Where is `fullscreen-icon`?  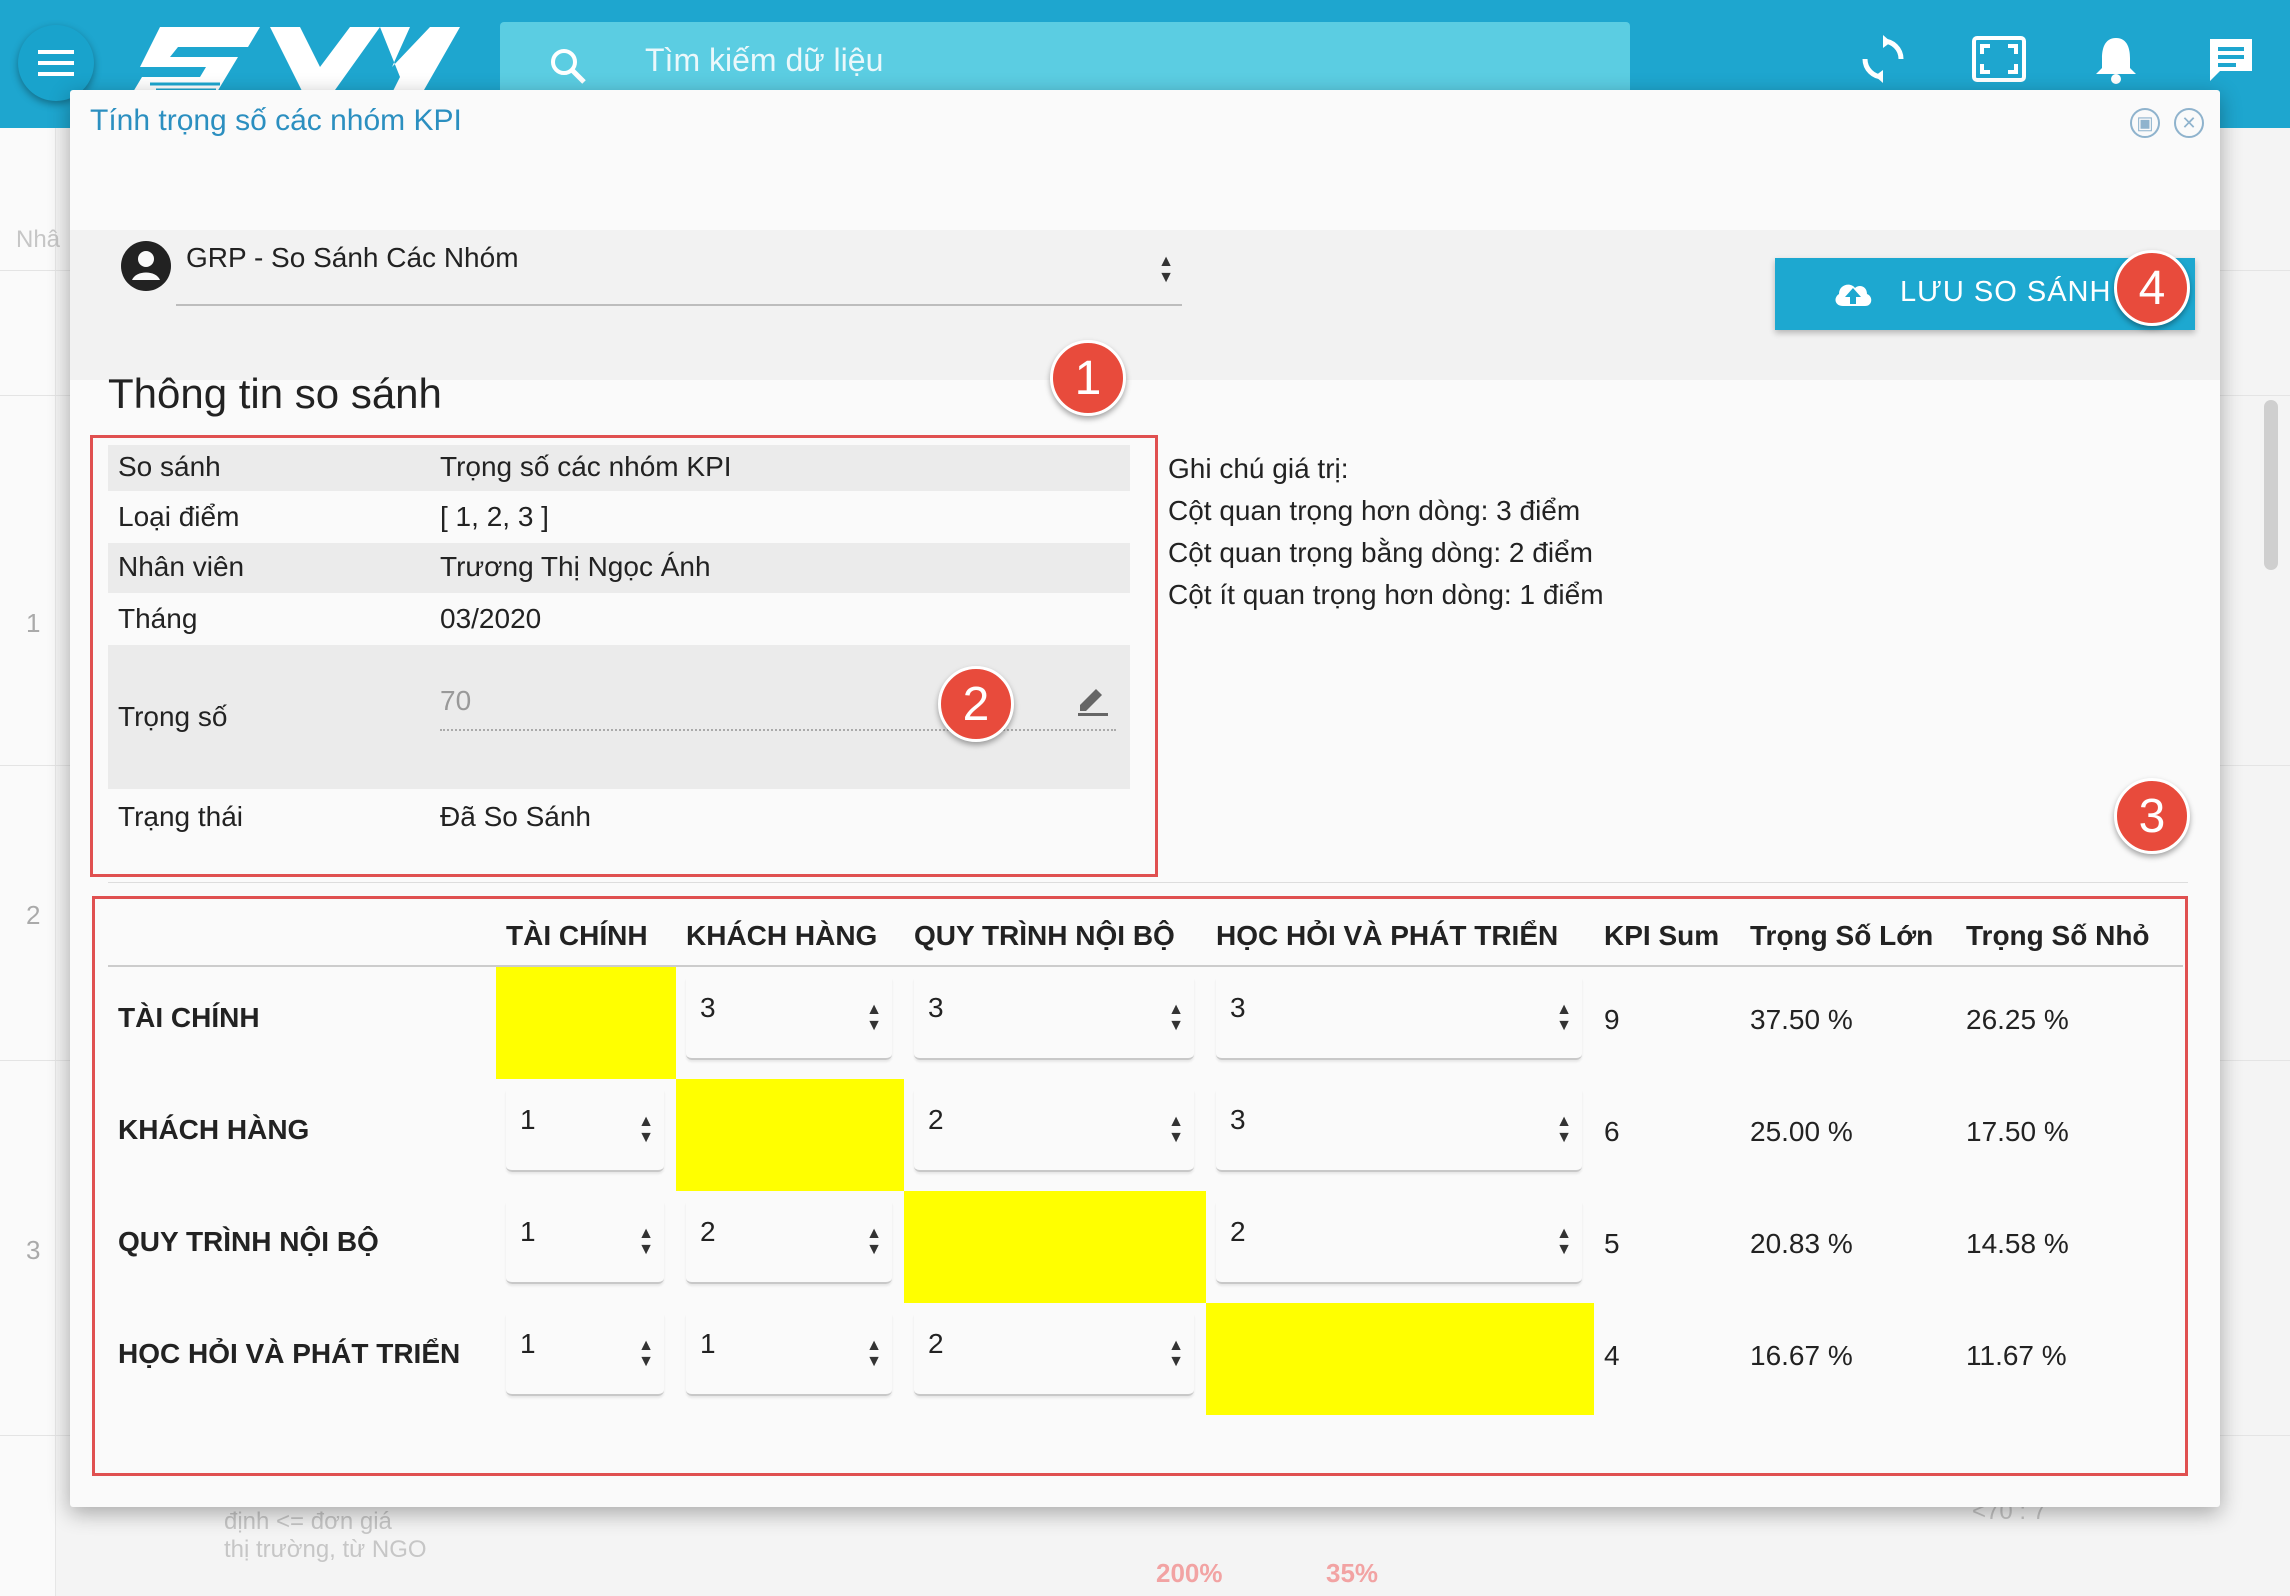
fullscreen-icon is located at coordinates (1999, 59).